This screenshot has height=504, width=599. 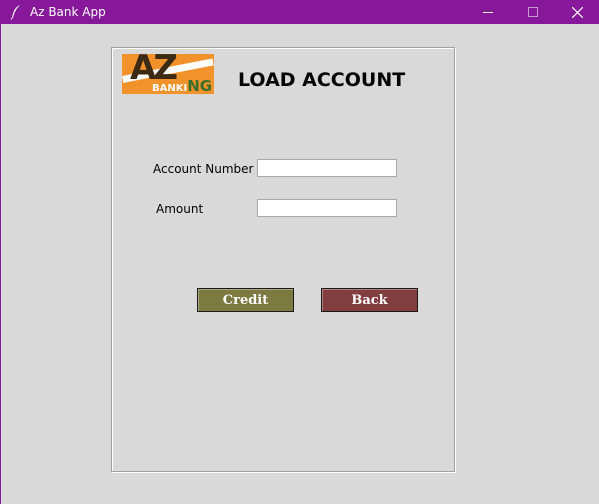 I want to click on back-button: Back, so click(x=369, y=300).